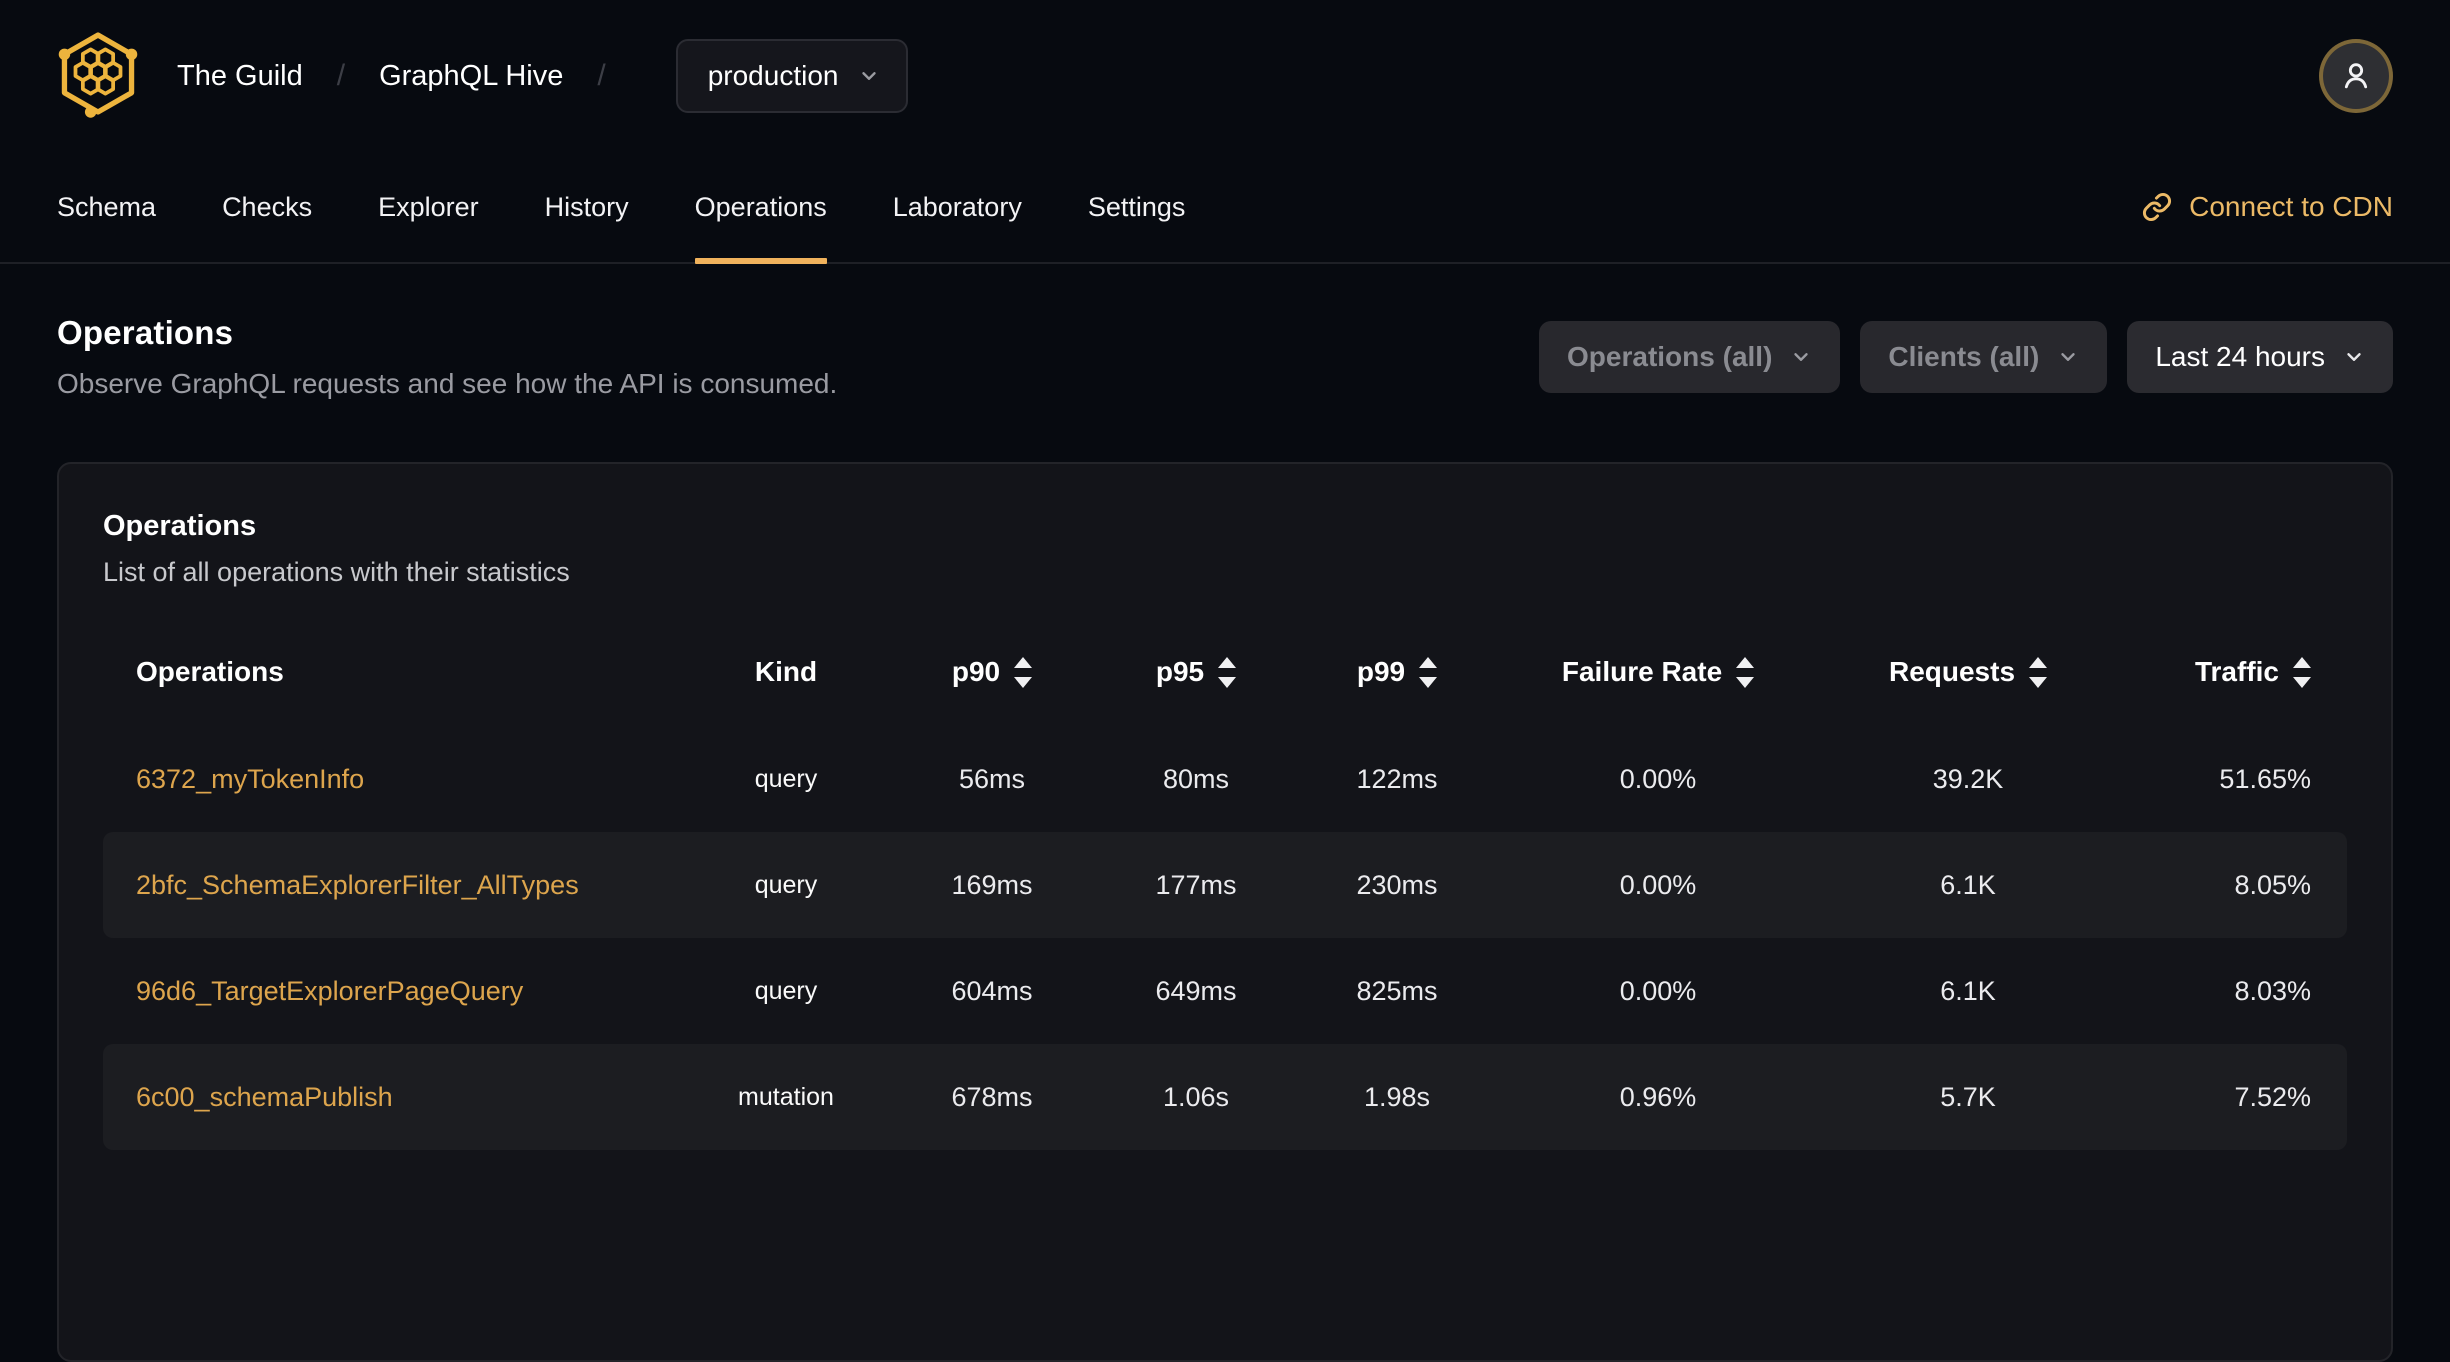 This screenshot has height=1362, width=2450. I want to click on p95-cell: 177ms, so click(1196, 884).